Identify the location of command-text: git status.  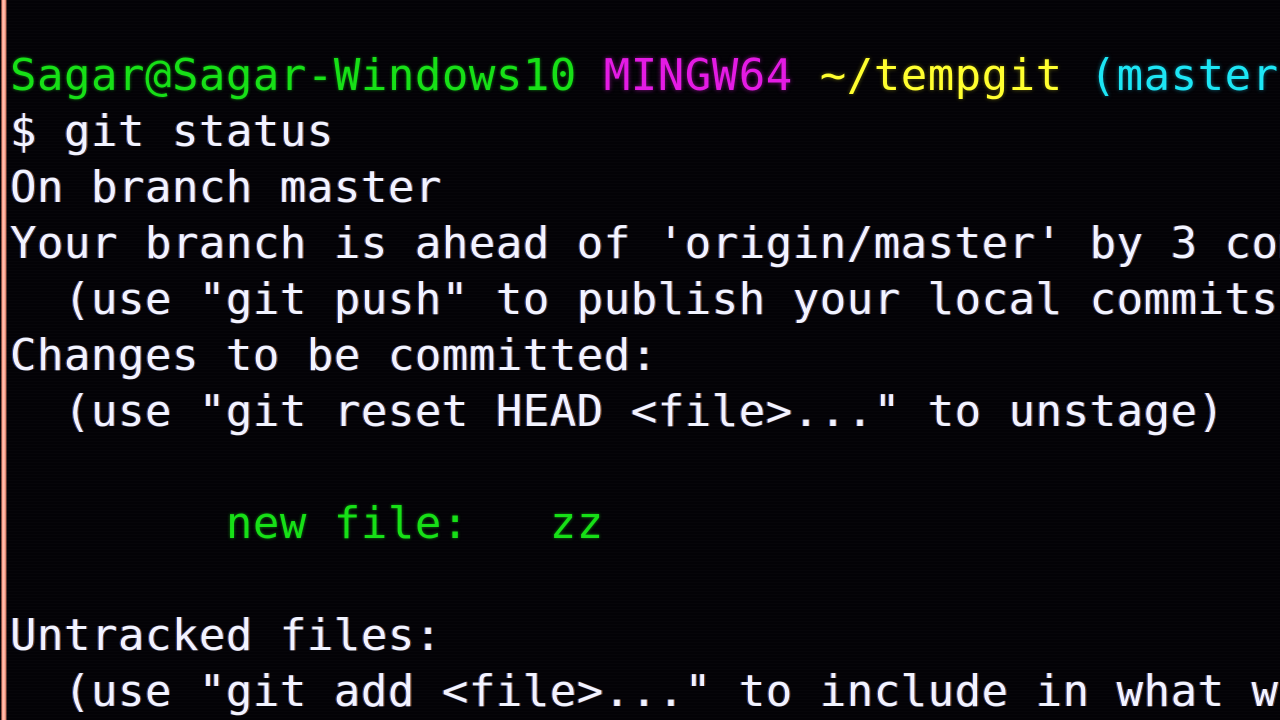
(199, 131).